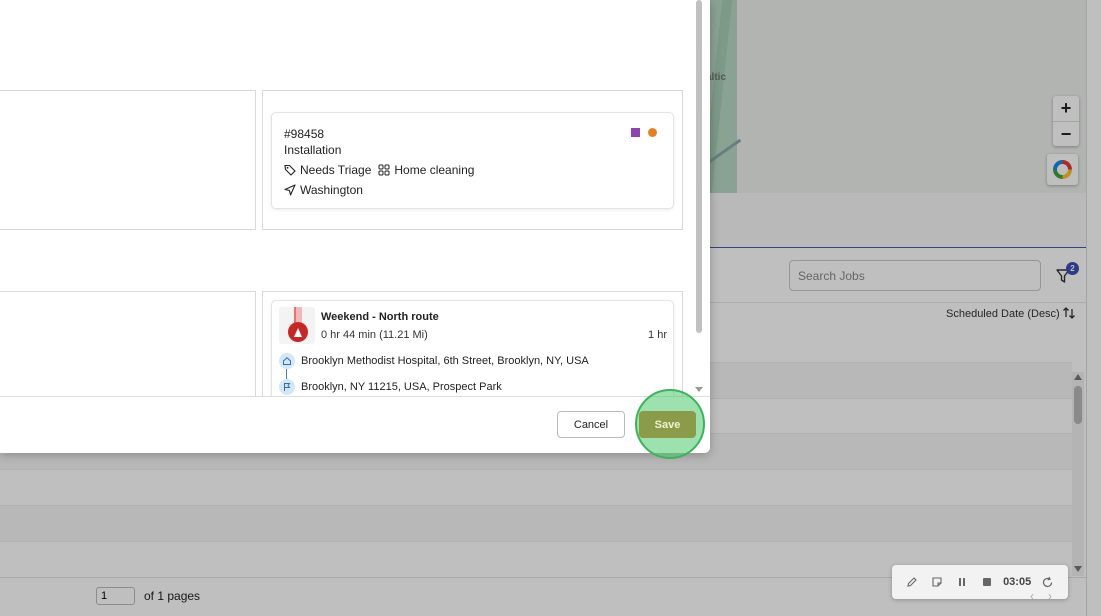  I want to click on stop-icon, so click(986, 582).